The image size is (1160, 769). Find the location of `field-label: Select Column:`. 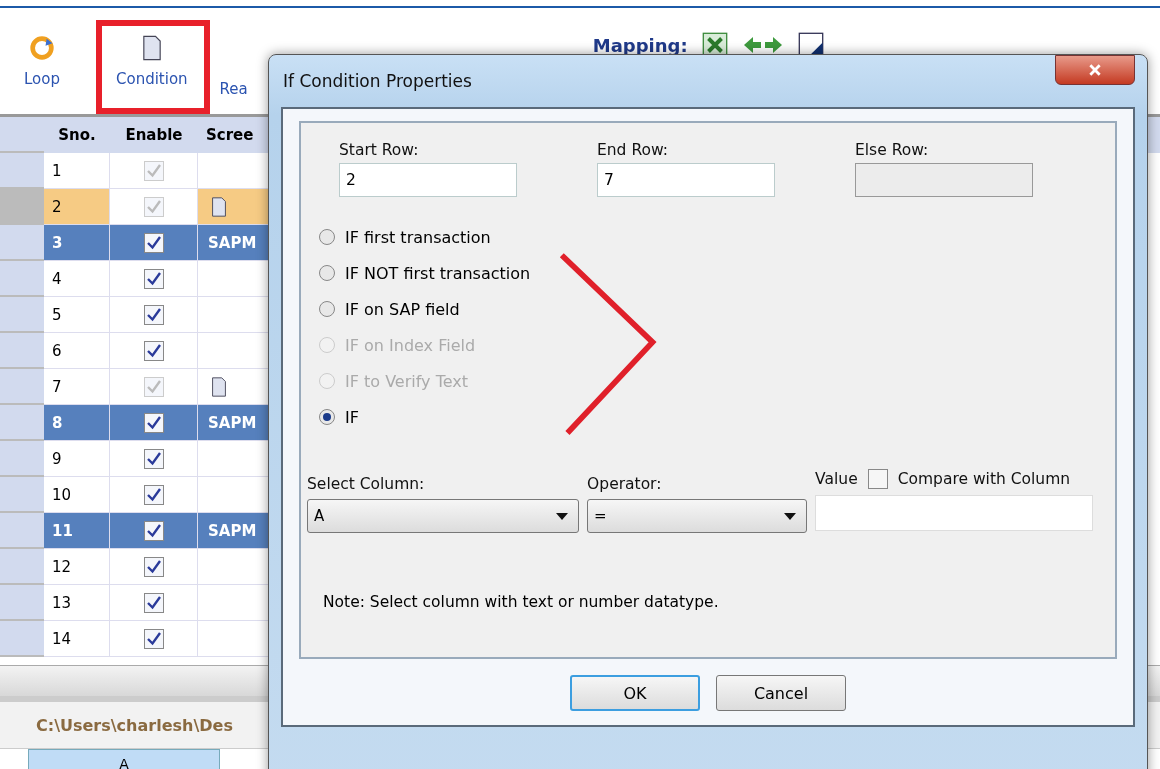

field-label: Select Column: is located at coordinates (366, 483).